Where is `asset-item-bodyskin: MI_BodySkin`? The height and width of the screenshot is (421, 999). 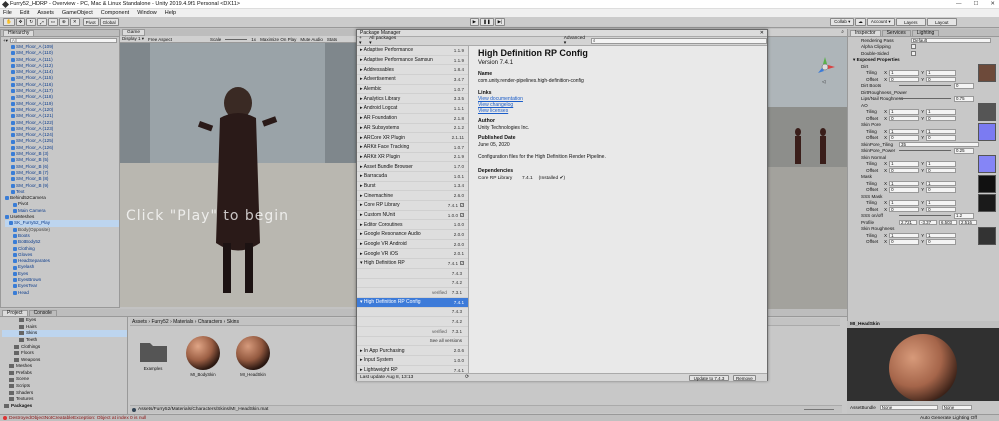
asset-item-bodyskin: MI_BodySkin is located at coordinates (203, 356).